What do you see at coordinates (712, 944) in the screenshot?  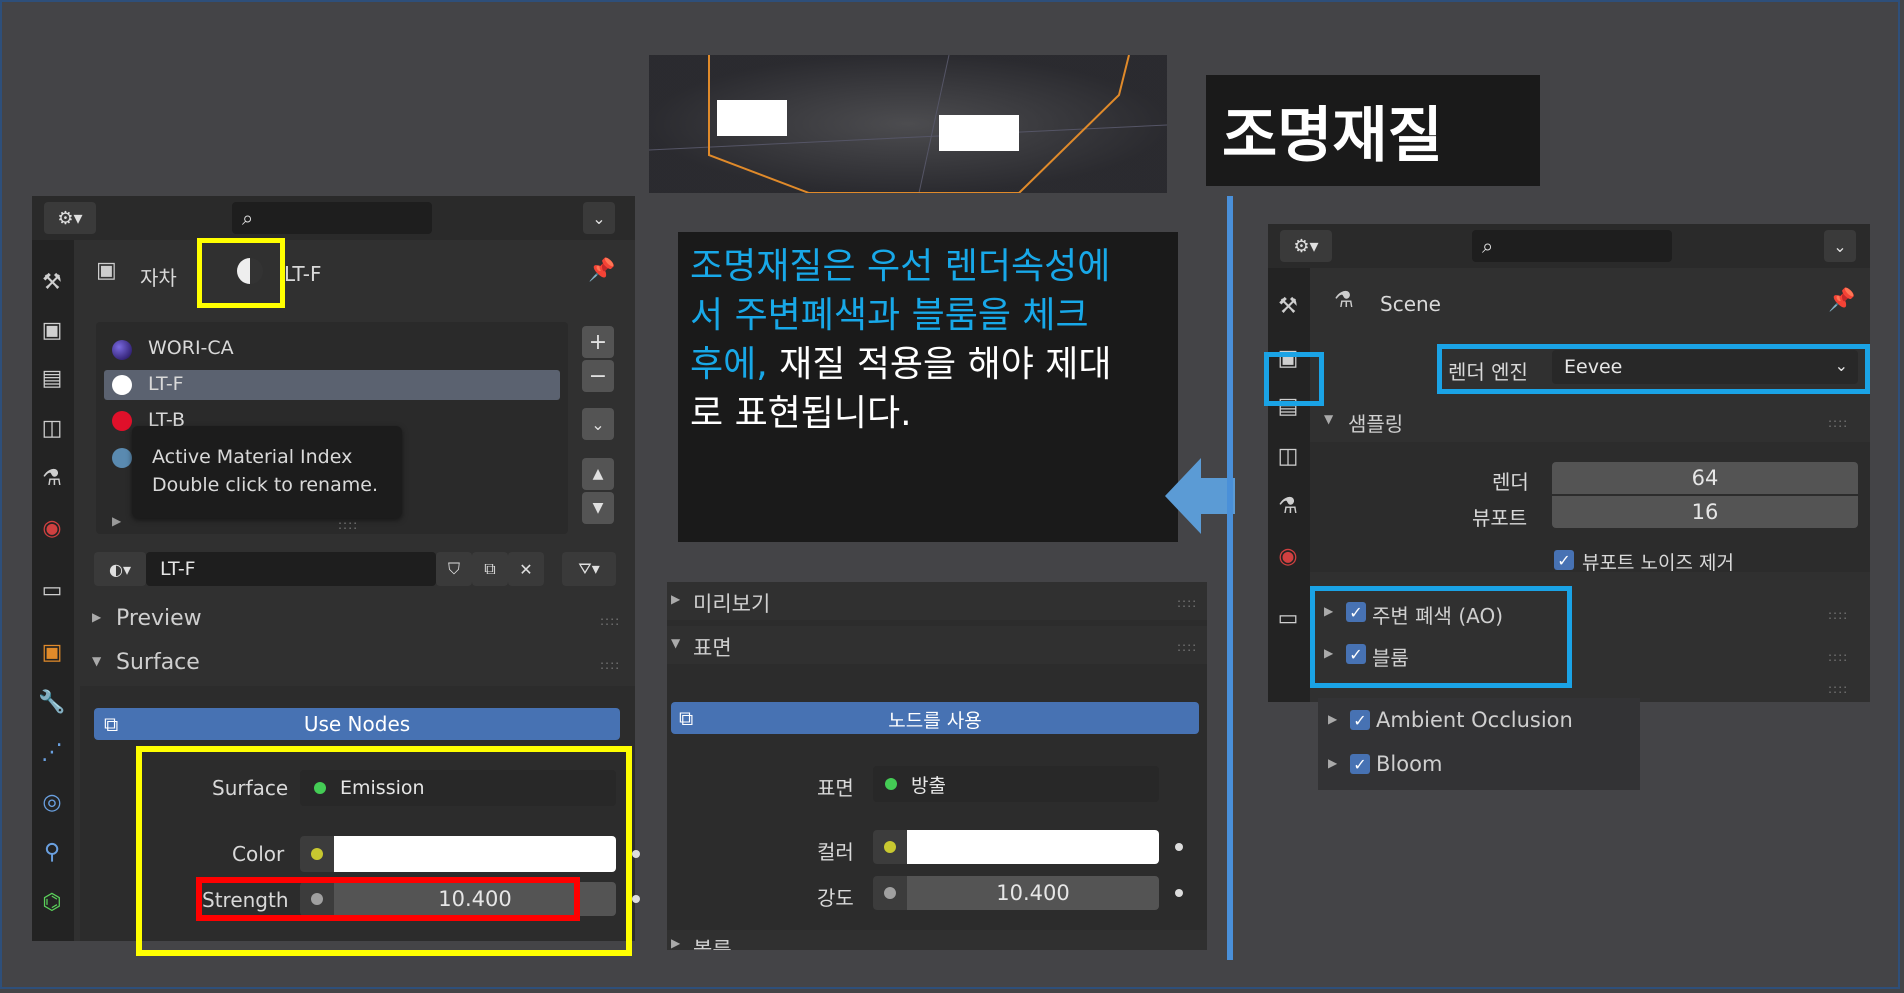 I see `volume-label: 볼륨` at bounding box center [712, 944].